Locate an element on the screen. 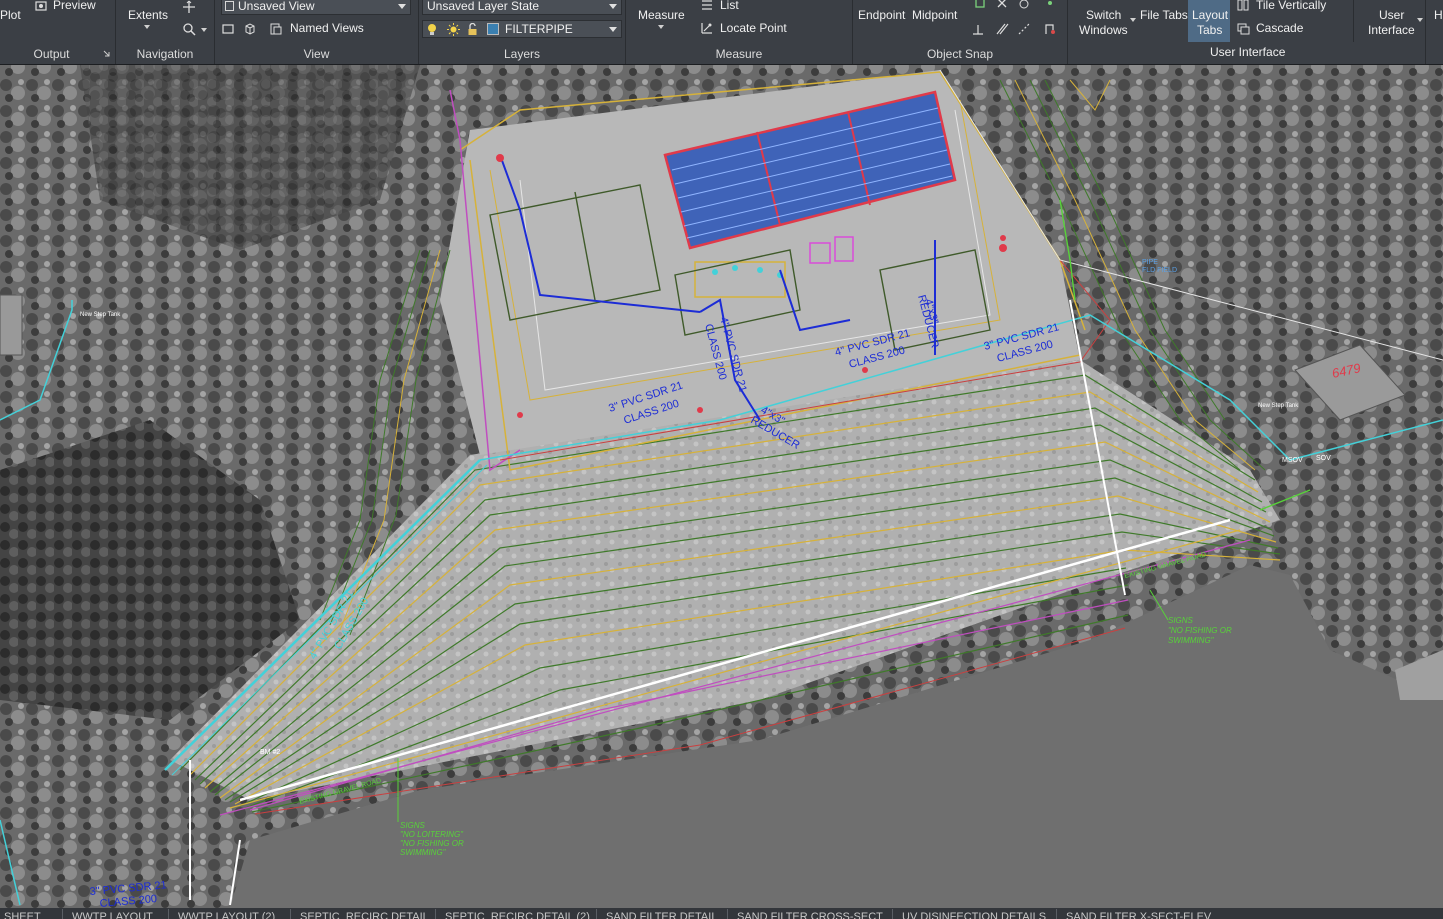  list-button: List is located at coordinates (729, 6).